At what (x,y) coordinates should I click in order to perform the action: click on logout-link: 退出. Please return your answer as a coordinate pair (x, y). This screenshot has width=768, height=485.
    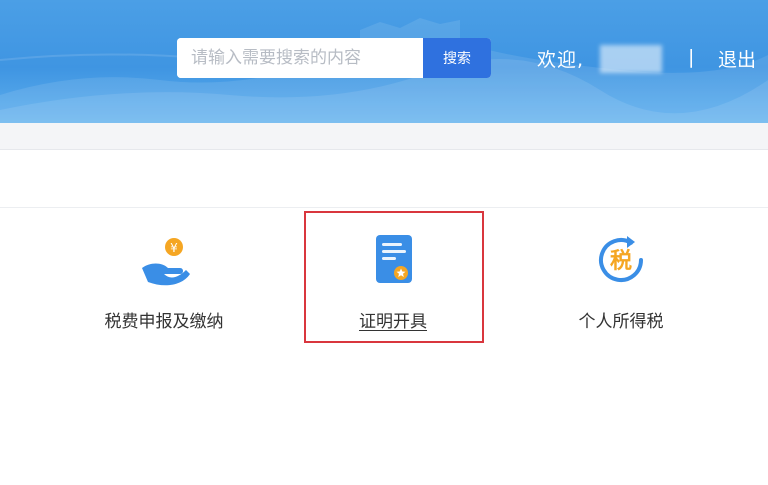
    Looking at the image, I should click on (737, 58).